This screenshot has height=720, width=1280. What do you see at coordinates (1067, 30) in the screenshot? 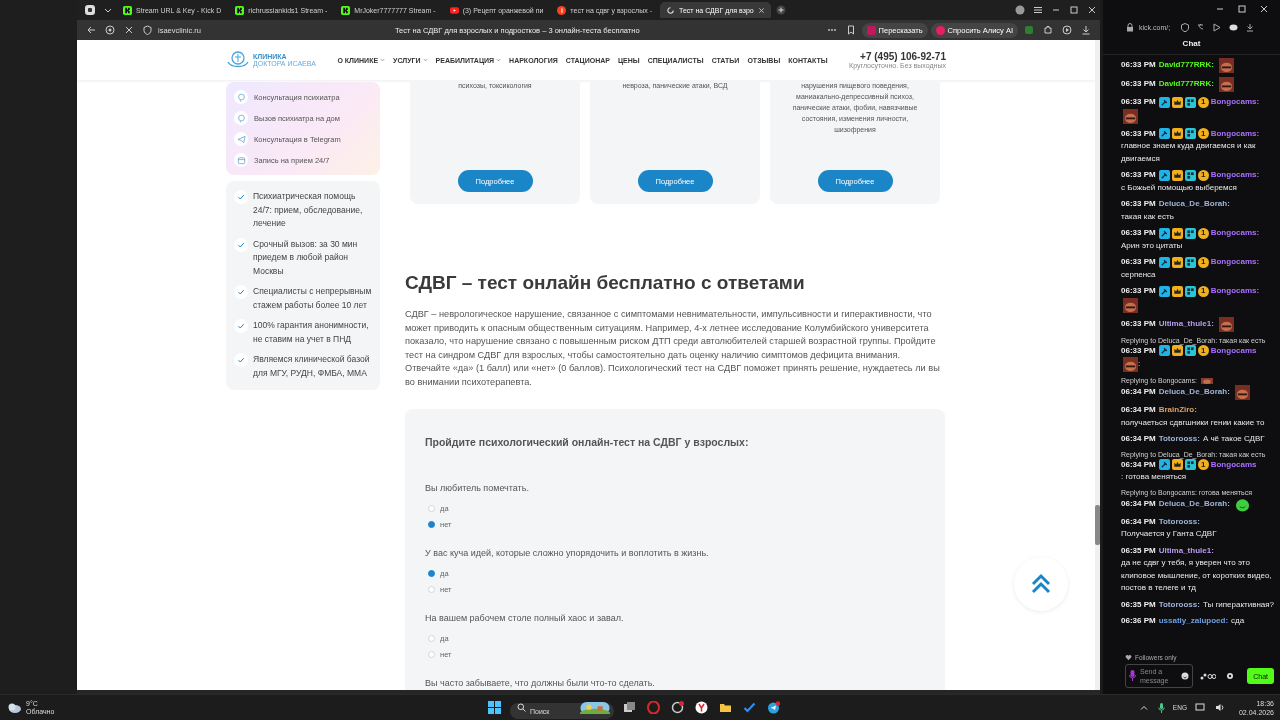
I see `play-icon` at bounding box center [1067, 30].